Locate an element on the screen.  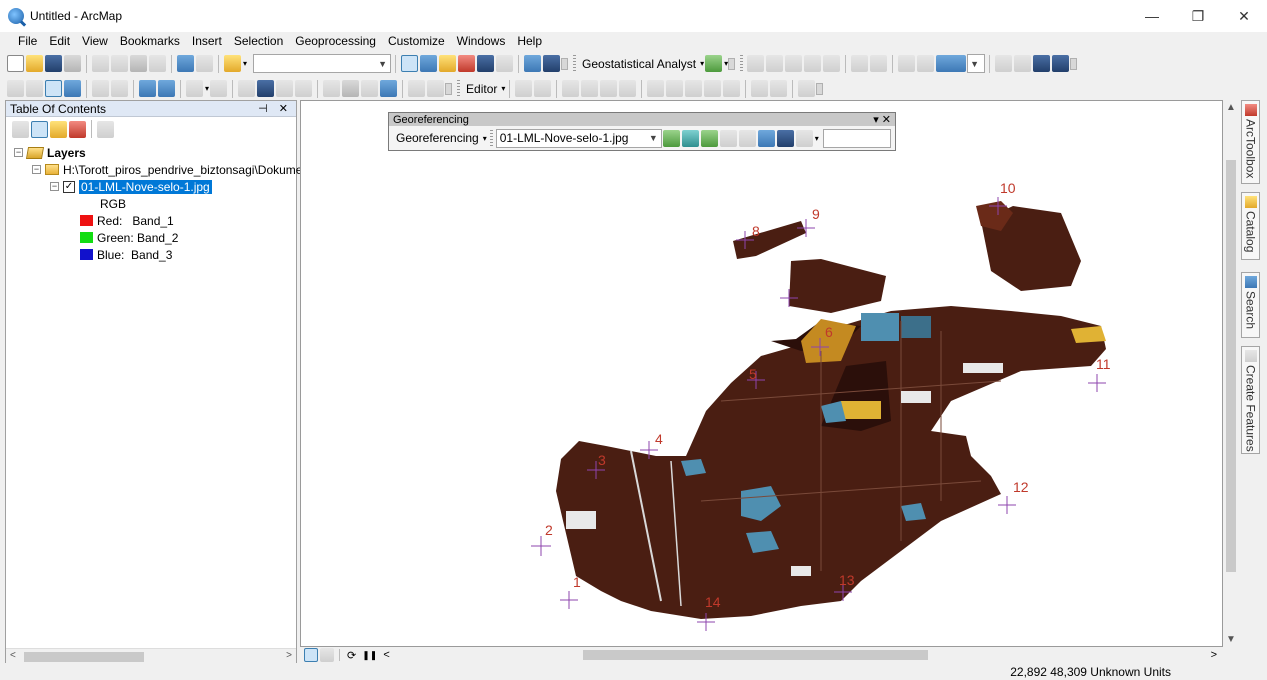
fixed-zoom-out-icon is located at coordinates (119, 88).